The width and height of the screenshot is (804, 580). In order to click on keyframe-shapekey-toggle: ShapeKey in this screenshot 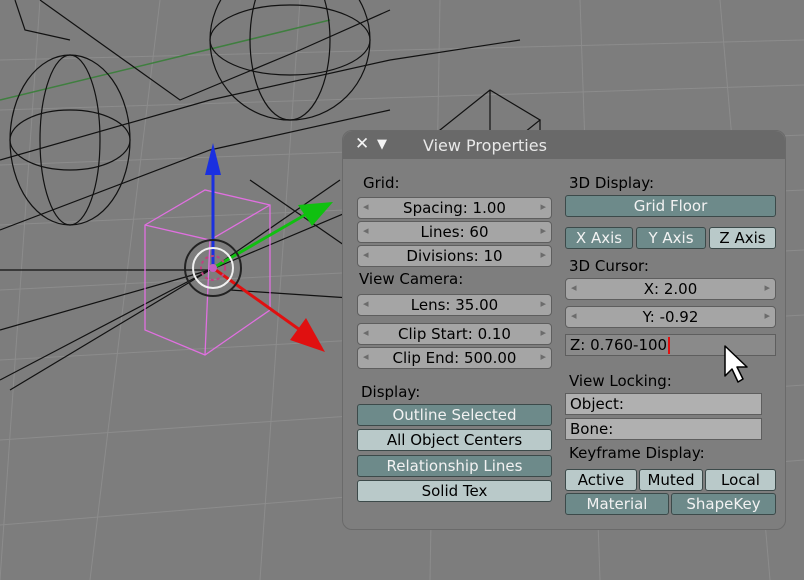, I will do `click(723, 504)`.